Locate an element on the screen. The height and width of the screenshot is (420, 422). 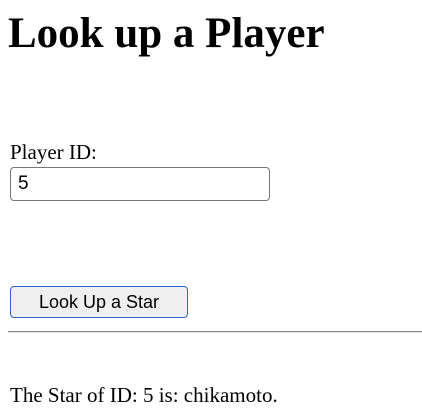
look-up-star-button: Look Up a Star is located at coordinates (99, 302).